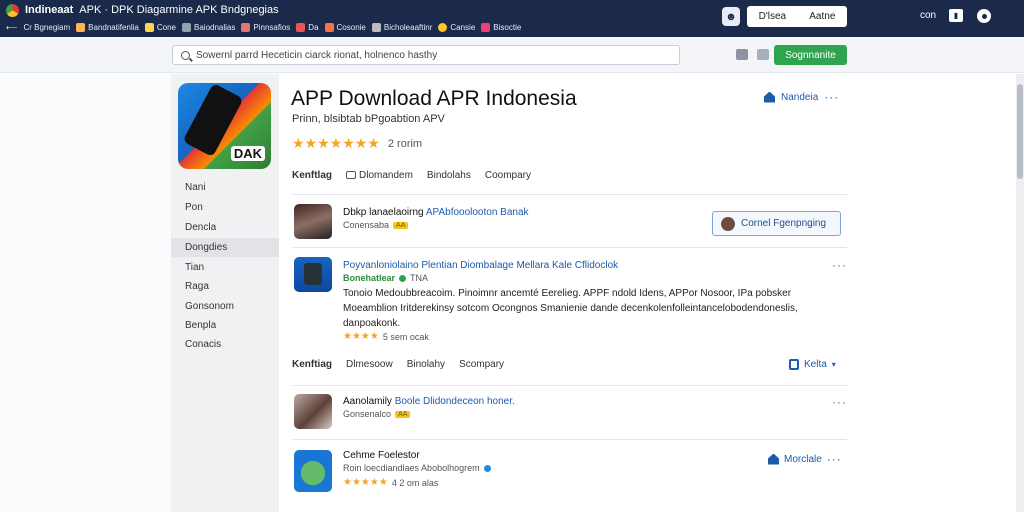 The image size is (1024, 512). I want to click on chevron-down-icon: ▾, so click(833, 364).